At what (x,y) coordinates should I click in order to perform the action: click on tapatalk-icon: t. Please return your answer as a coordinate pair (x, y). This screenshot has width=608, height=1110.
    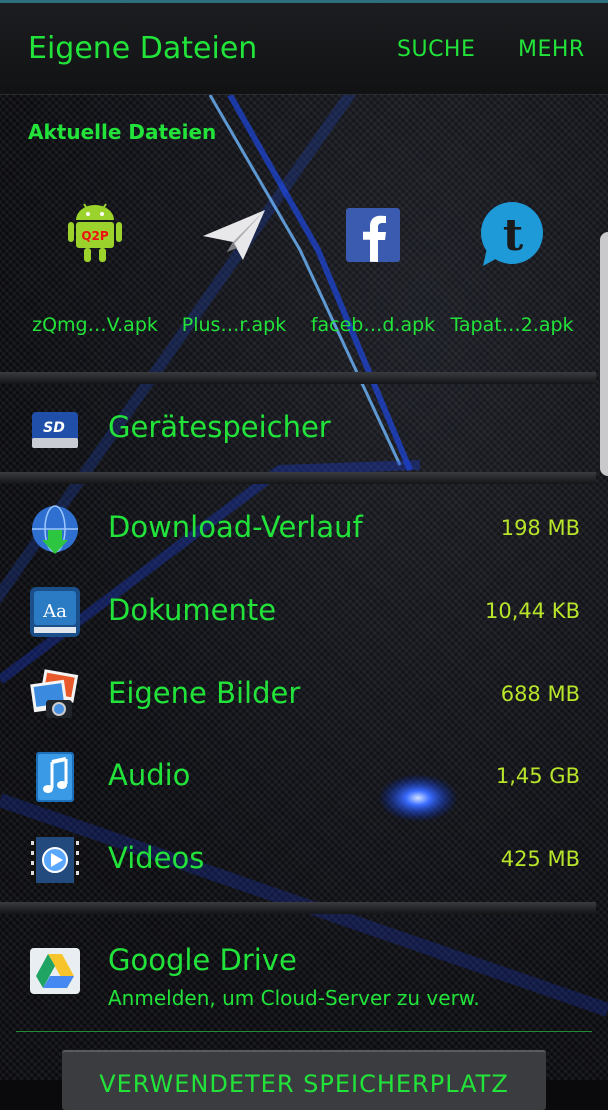
    Looking at the image, I should click on (512, 235).